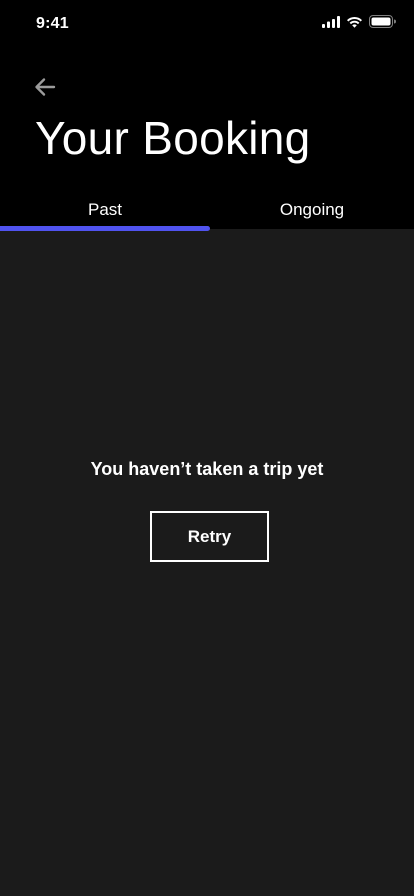 The height and width of the screenshot is (896, 414). Describe the element at coordinates (331, 24) in the screenshot. I see `cellular-signal-icon` at that location.